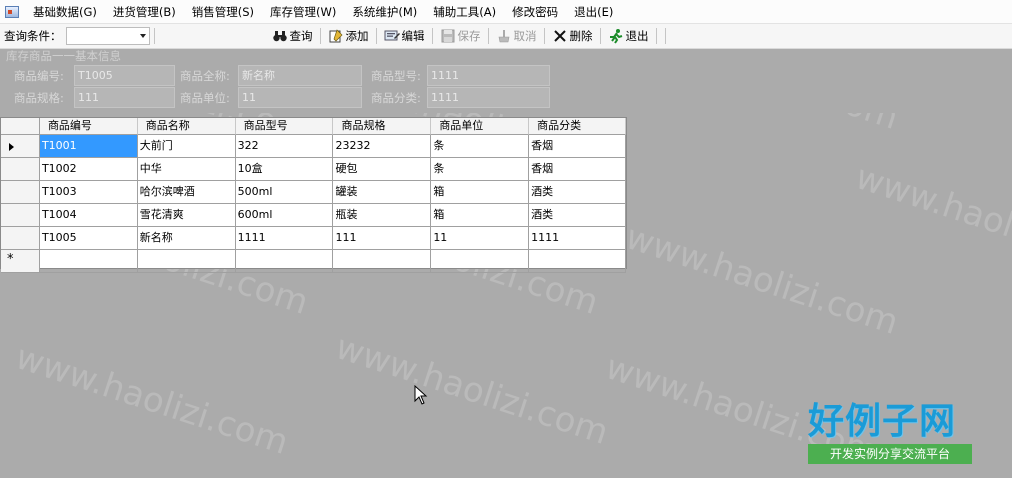 Image resolution: width=1012 pixels, height=478 pixels. I want to click on column-header: 商品规格, so click(382, 126).